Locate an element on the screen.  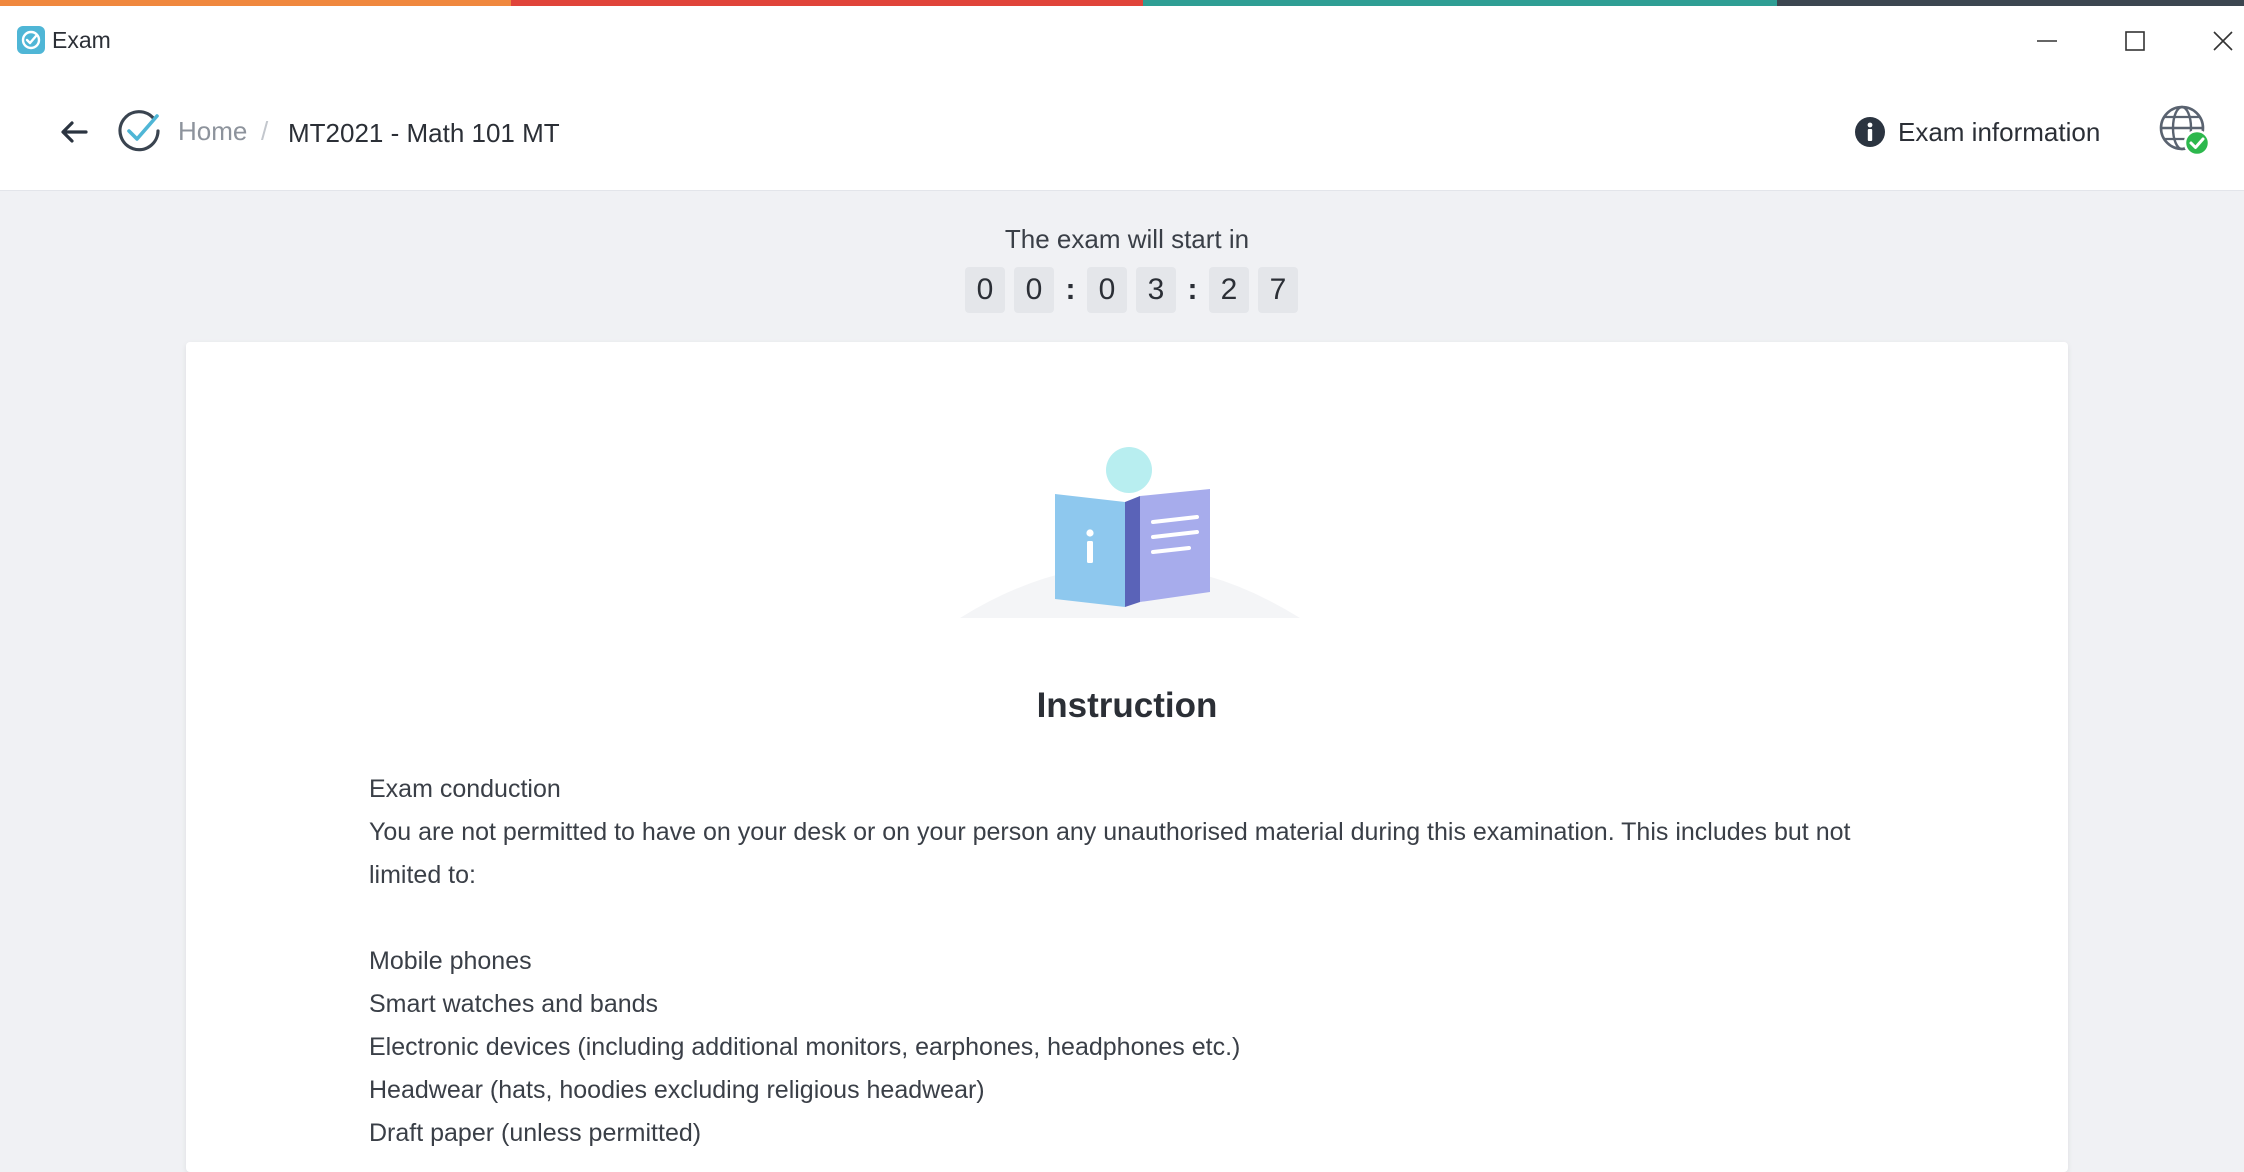
back-button is located at coordinates (74, 132).